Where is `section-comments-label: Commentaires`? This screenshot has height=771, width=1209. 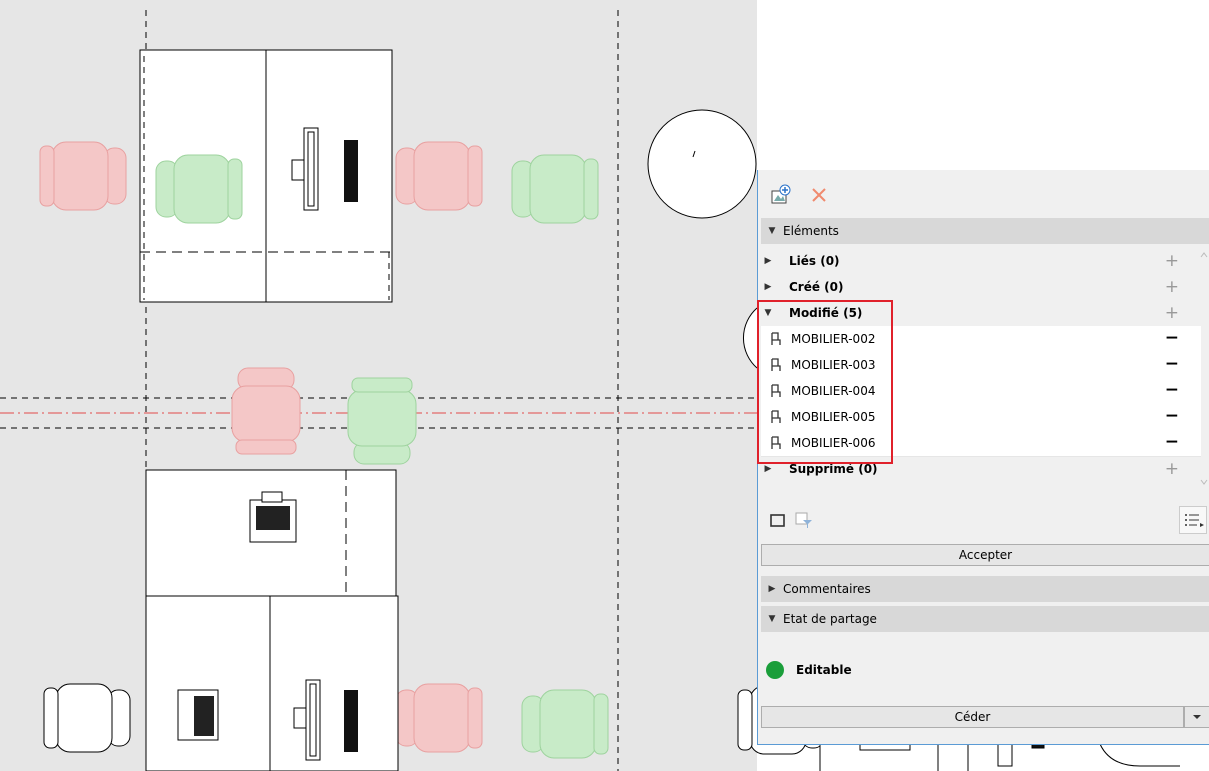 section-comments-label: Commentaires is located at coordinates (827, 589).